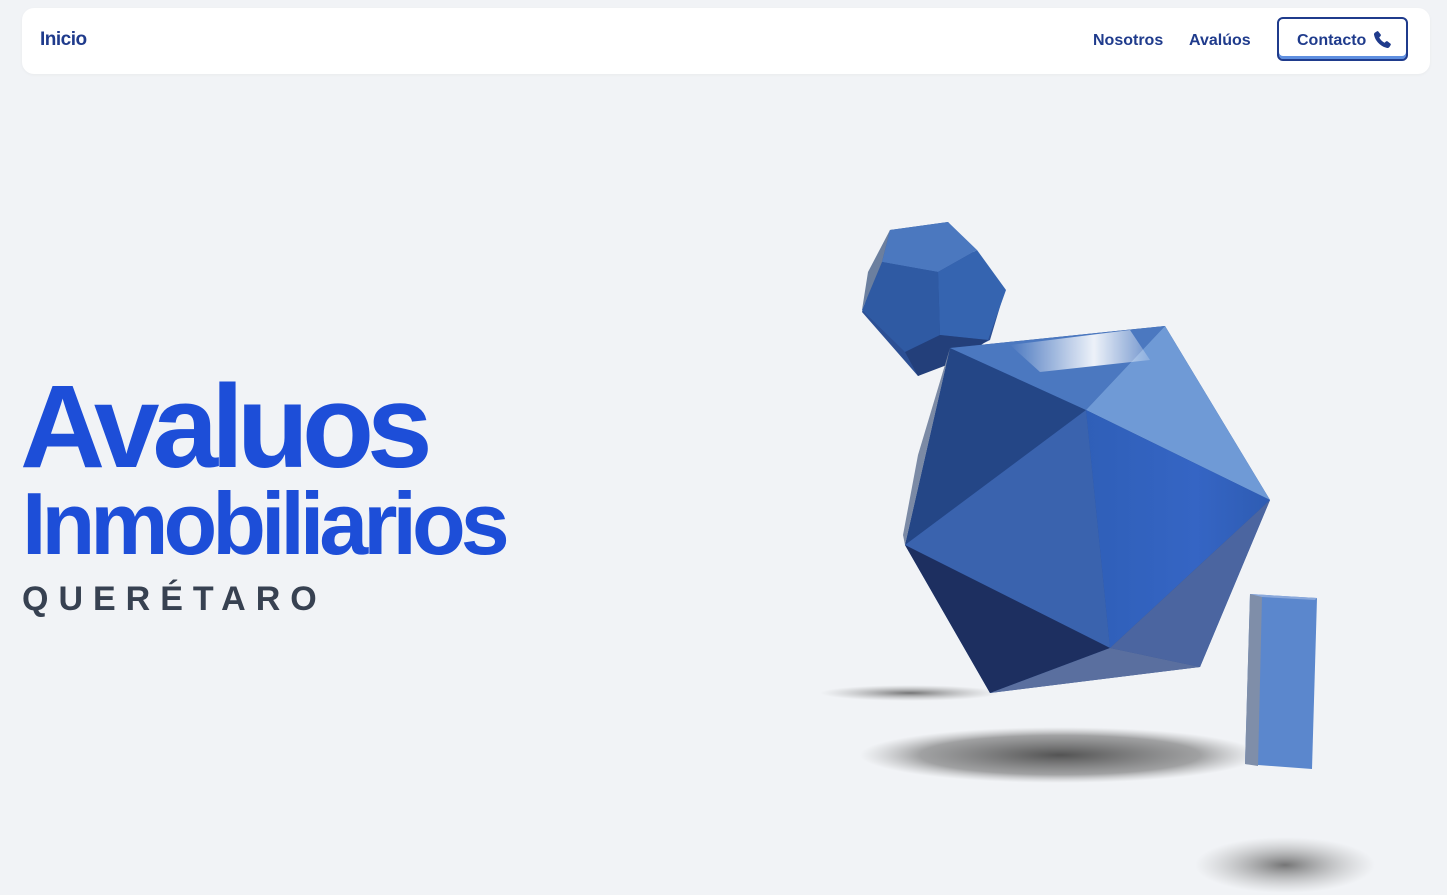 This screenshot has height=895, width=1447. I want to click on phone-icon, so click(1382, 40).